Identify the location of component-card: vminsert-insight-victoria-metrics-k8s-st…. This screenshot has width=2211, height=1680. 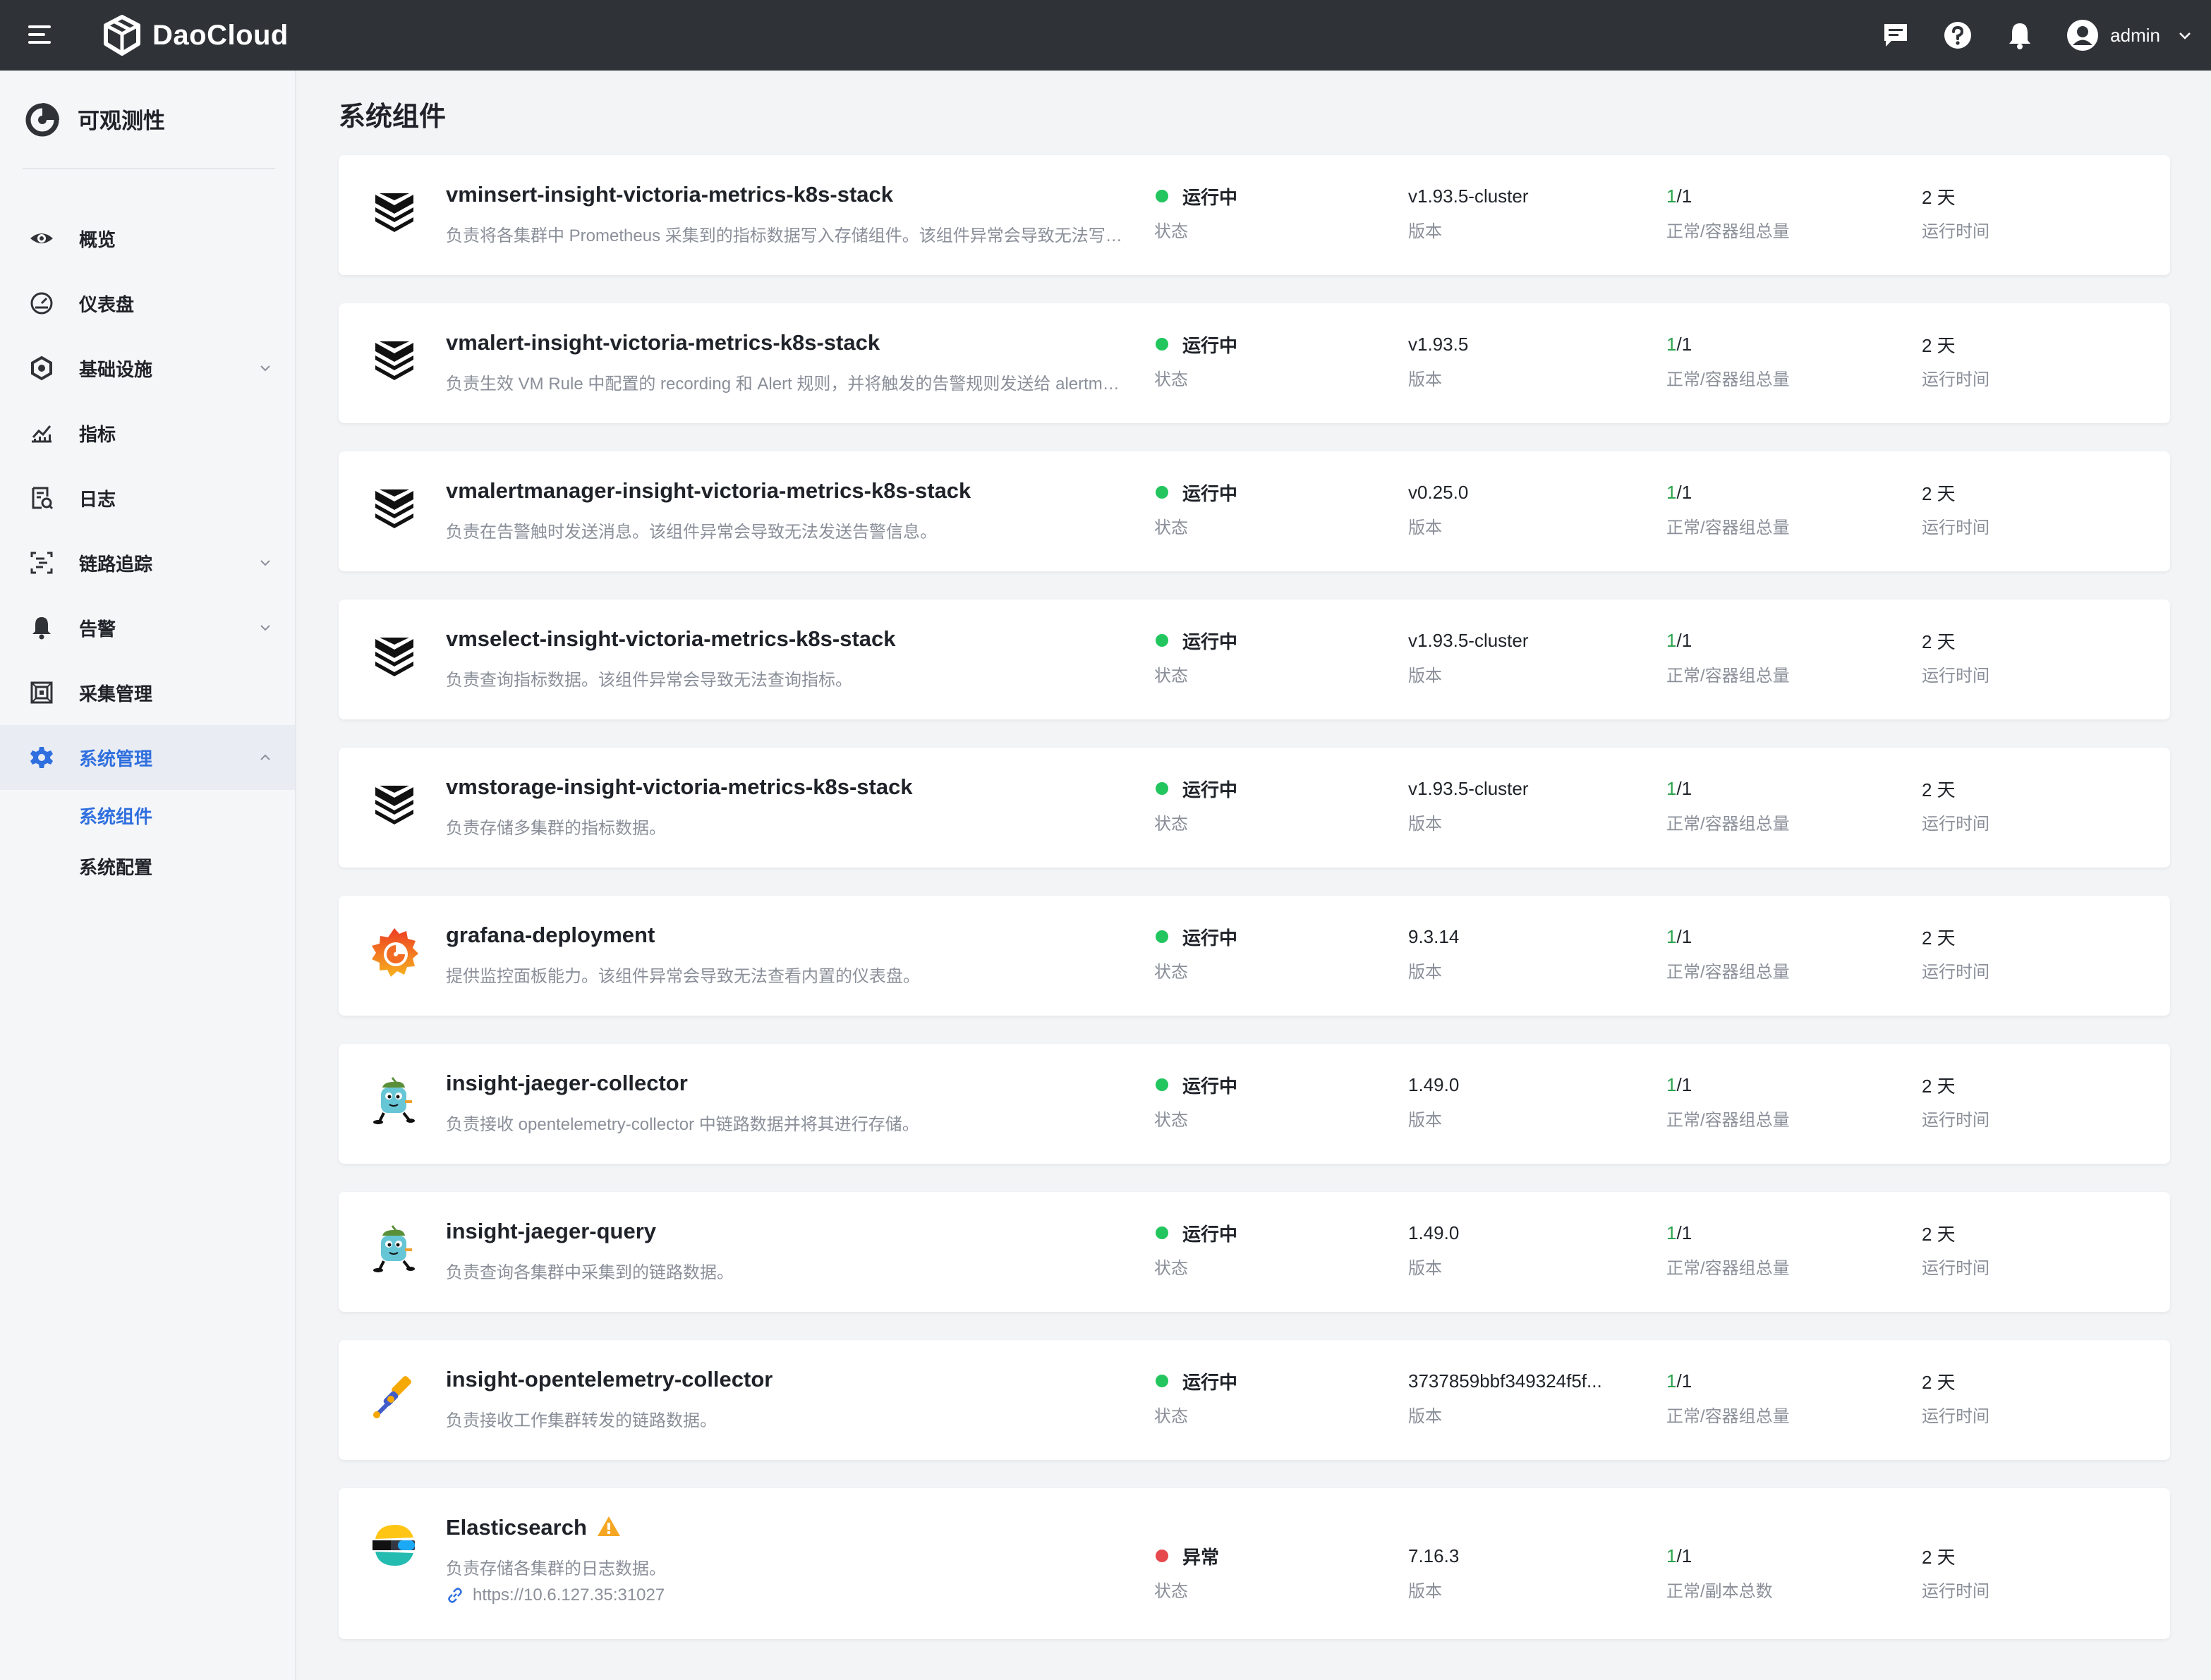
(1254, 215).